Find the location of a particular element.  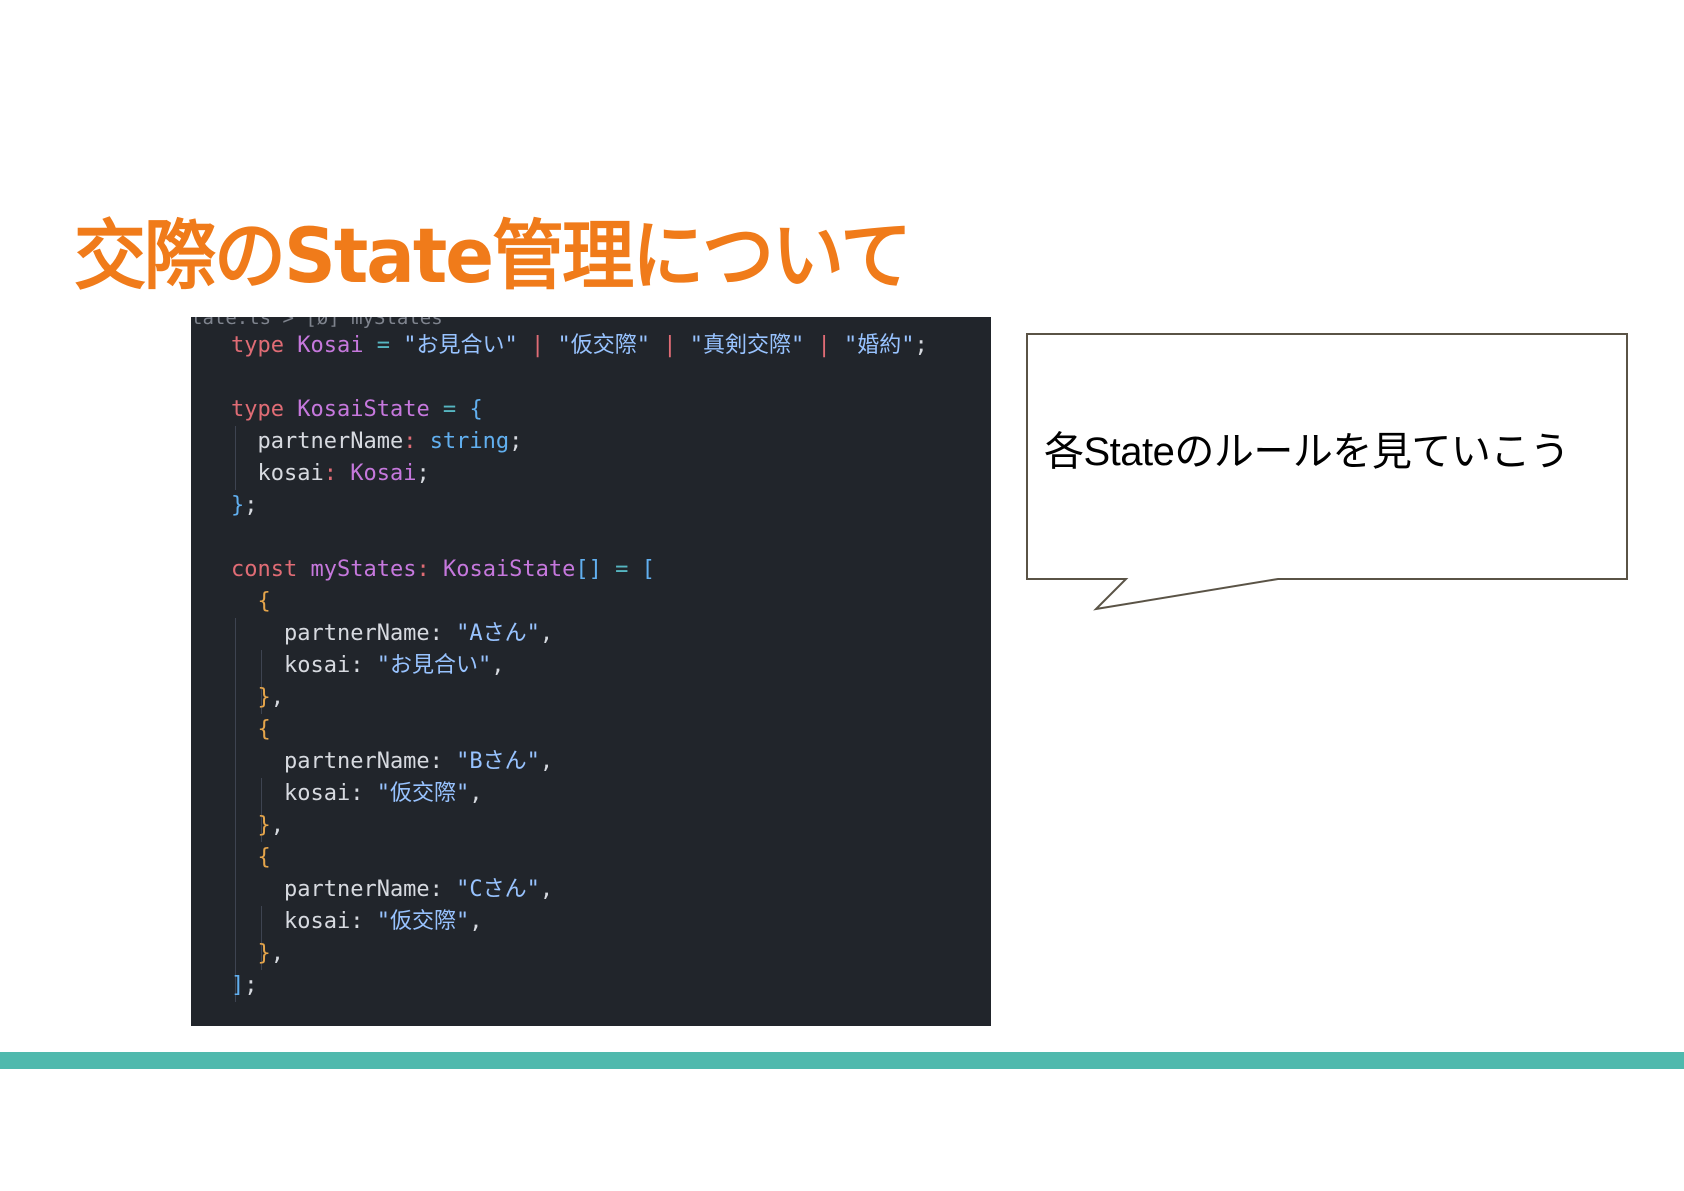

code-token: "Aさん" is located at coordinates (498, 633).